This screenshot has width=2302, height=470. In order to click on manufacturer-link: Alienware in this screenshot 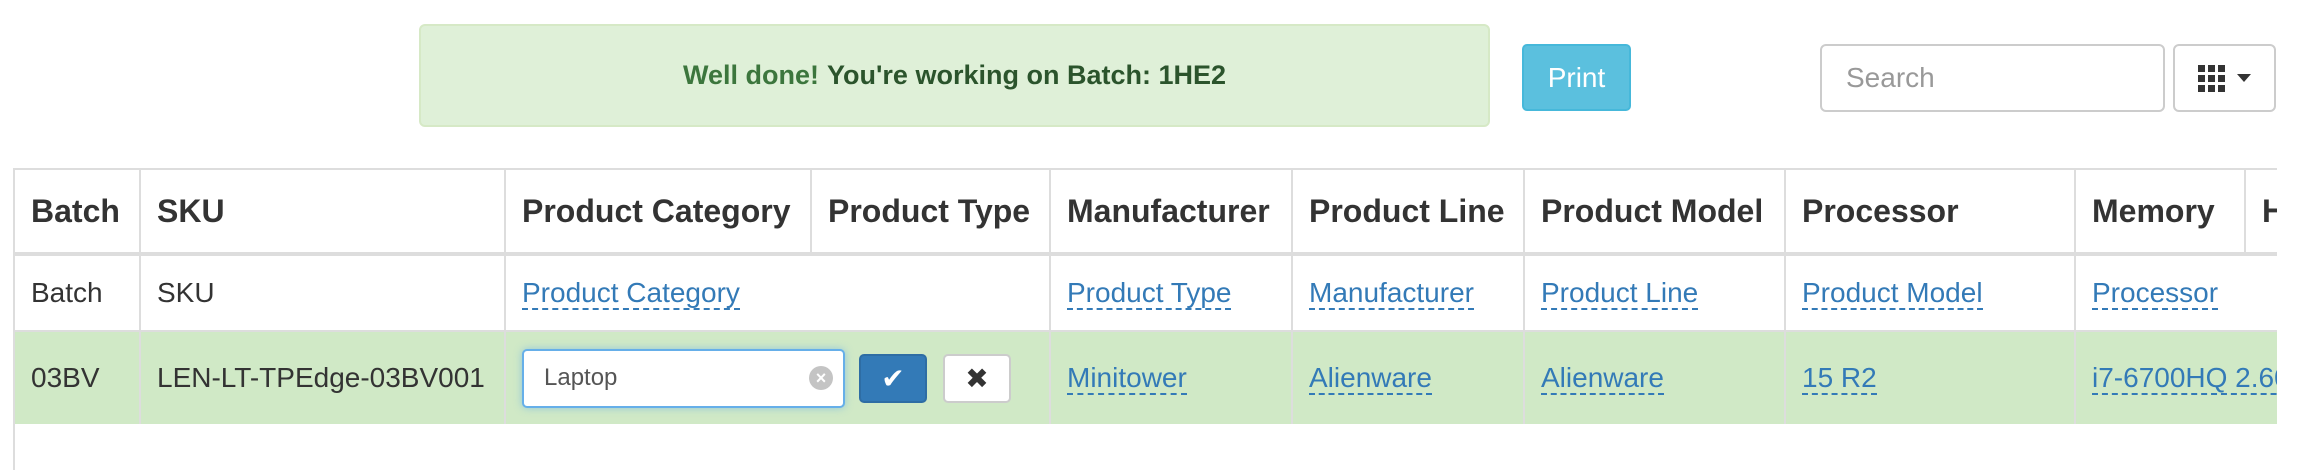, I will do `click(1370, 378)`.